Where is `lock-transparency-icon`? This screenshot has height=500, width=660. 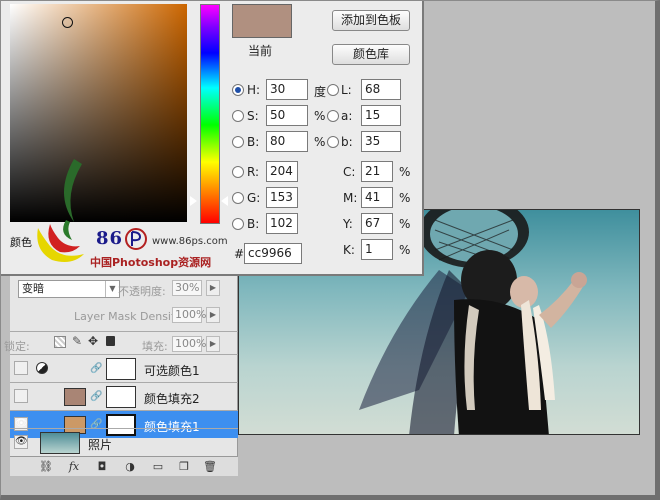 lock-transparency-icon is located at coordinates (60, 342).